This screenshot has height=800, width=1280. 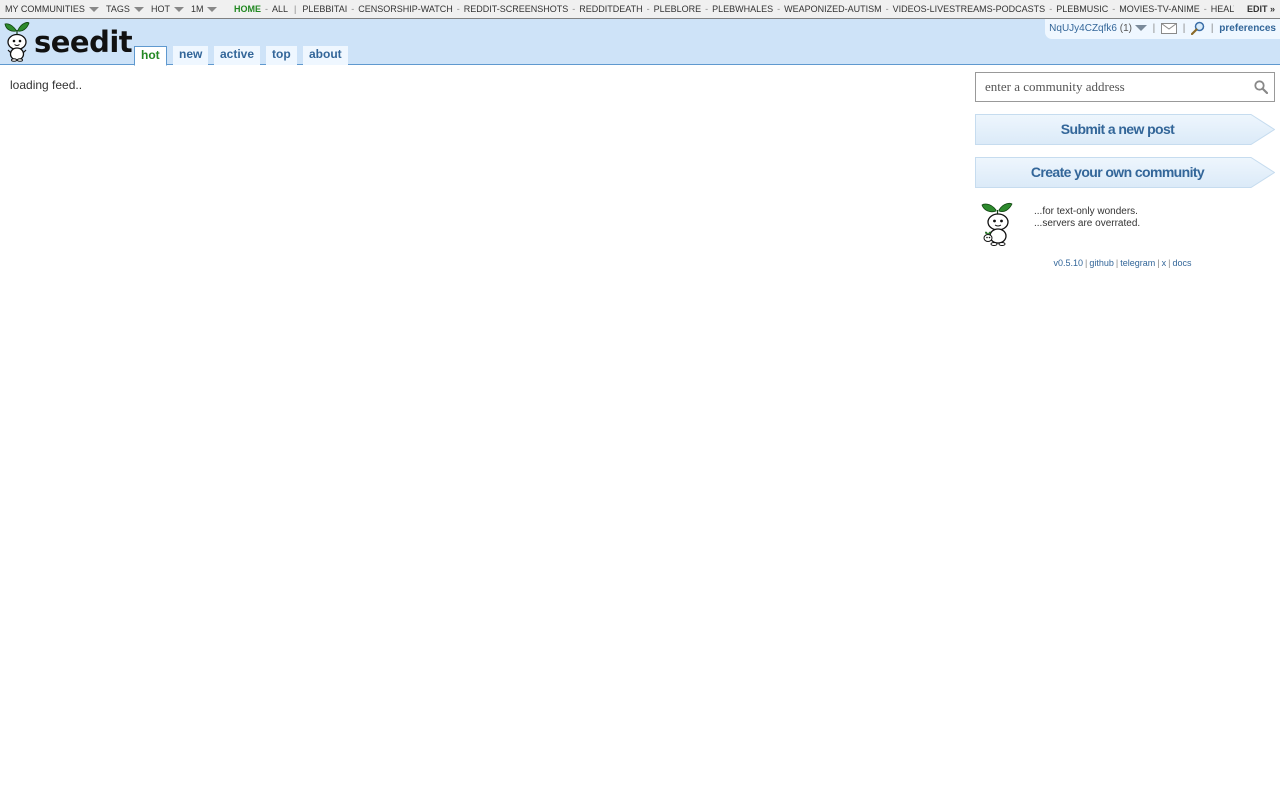 I want to click on tab-hot: hot, so click(x=150, y=56).